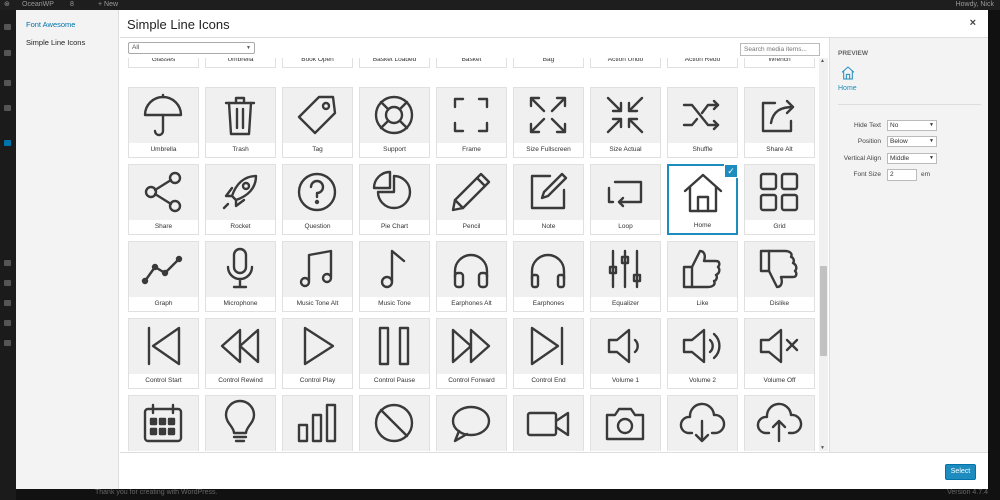 Image resolution: width=1000 pixels, height=500 pixels. What do you see at coordinates (471, 122) in the screenshot?
I see `icon-tile-frame: Frame` at bounding box center [471, 122].